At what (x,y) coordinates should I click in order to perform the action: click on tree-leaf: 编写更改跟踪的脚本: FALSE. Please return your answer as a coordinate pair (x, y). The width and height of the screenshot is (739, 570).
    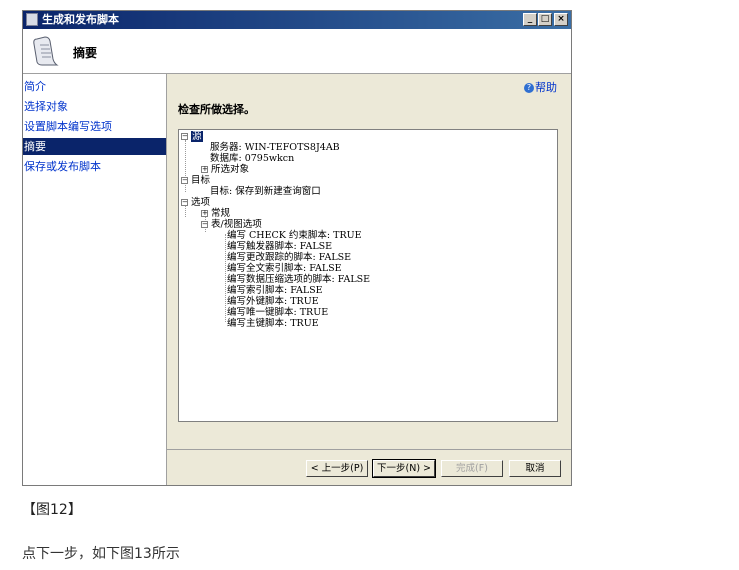
    Looking at the image, I should click on (289, 257).